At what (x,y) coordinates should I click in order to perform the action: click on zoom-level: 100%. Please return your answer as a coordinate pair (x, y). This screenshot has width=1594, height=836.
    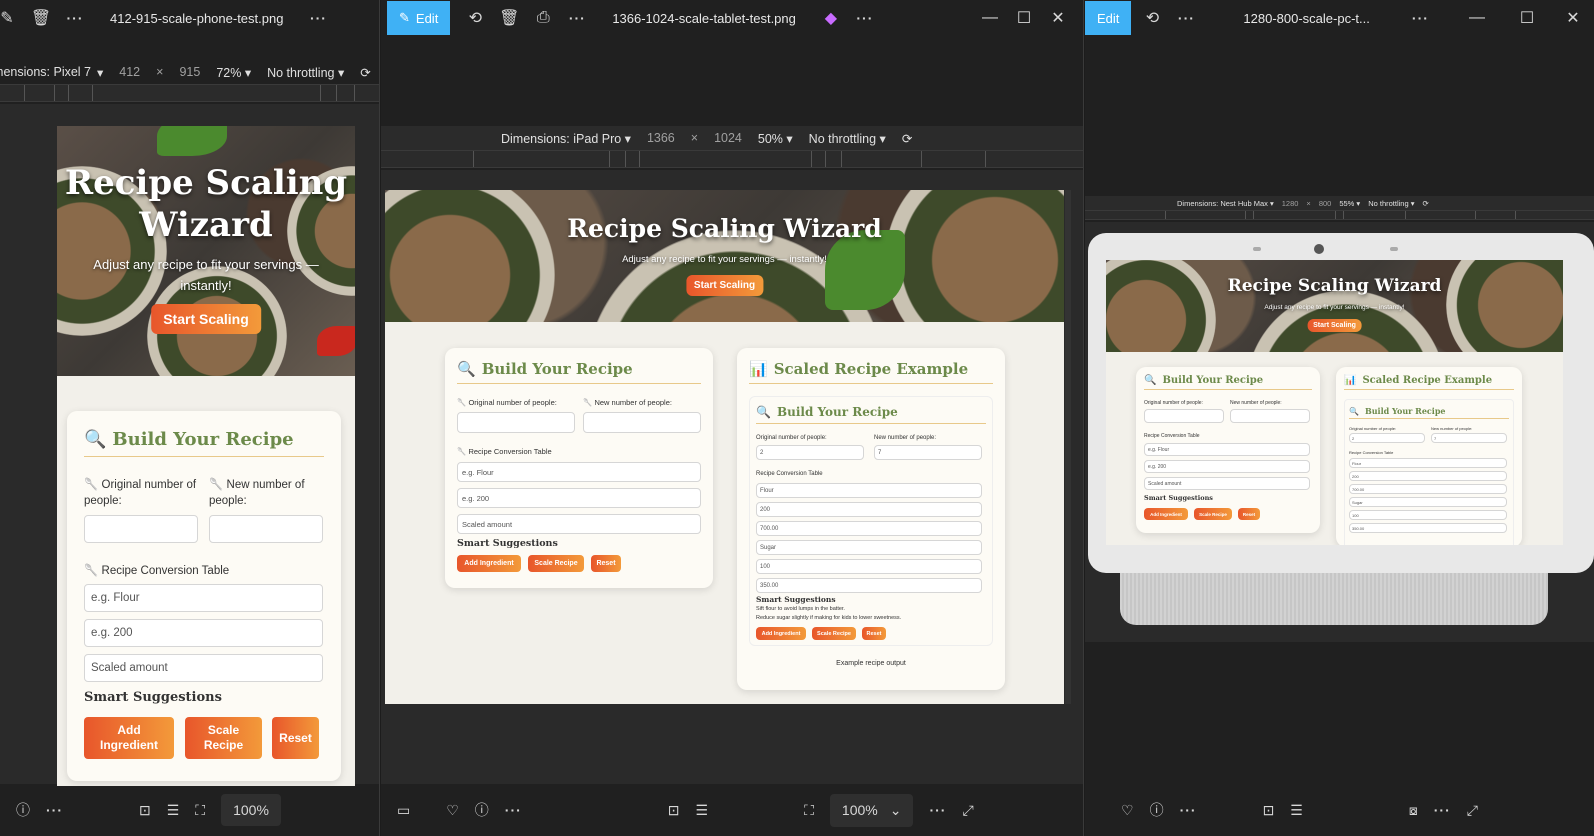
    Looking at the image, I should click on (251, 810).